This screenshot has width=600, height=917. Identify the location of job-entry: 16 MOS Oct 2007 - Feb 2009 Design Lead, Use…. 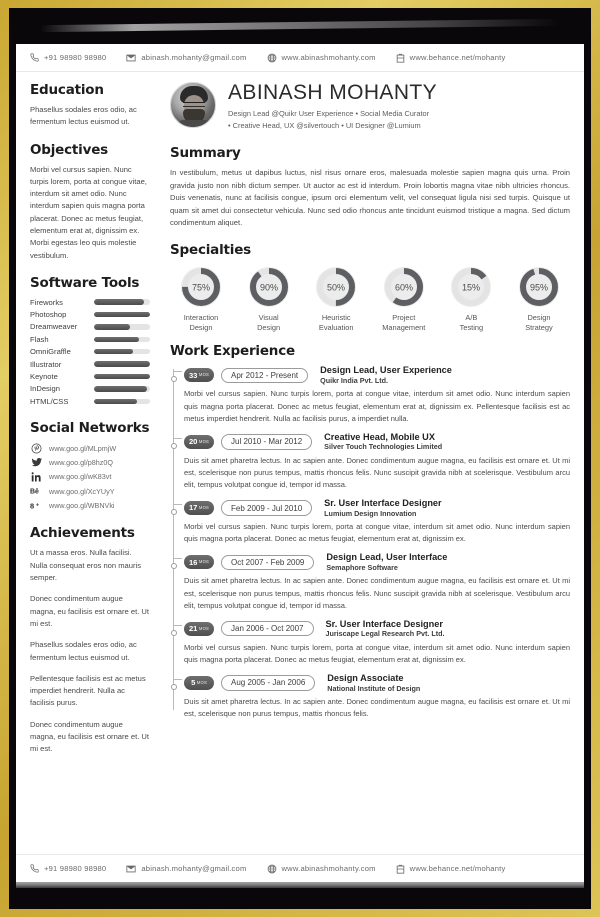
(371, 581).